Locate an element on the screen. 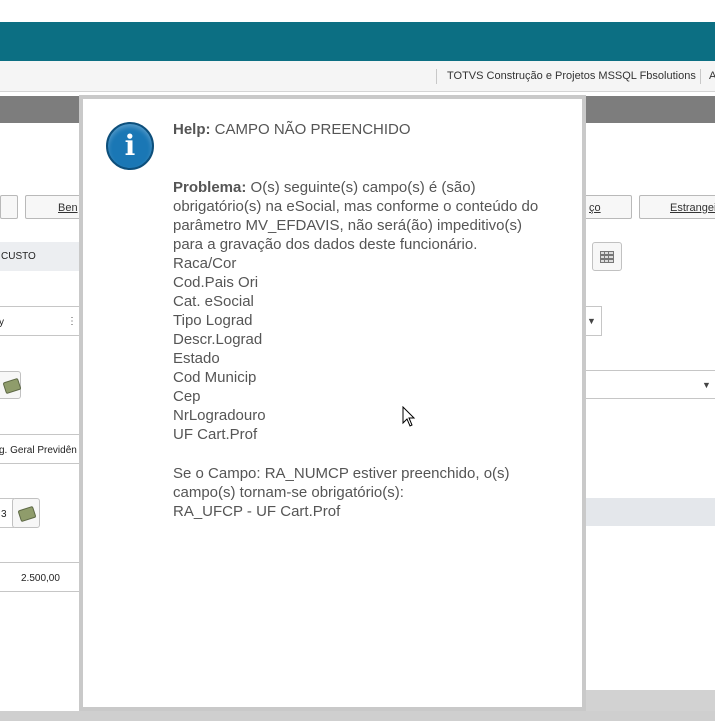  field-item: Descr.Lograd is located at coordinates (218, 339).